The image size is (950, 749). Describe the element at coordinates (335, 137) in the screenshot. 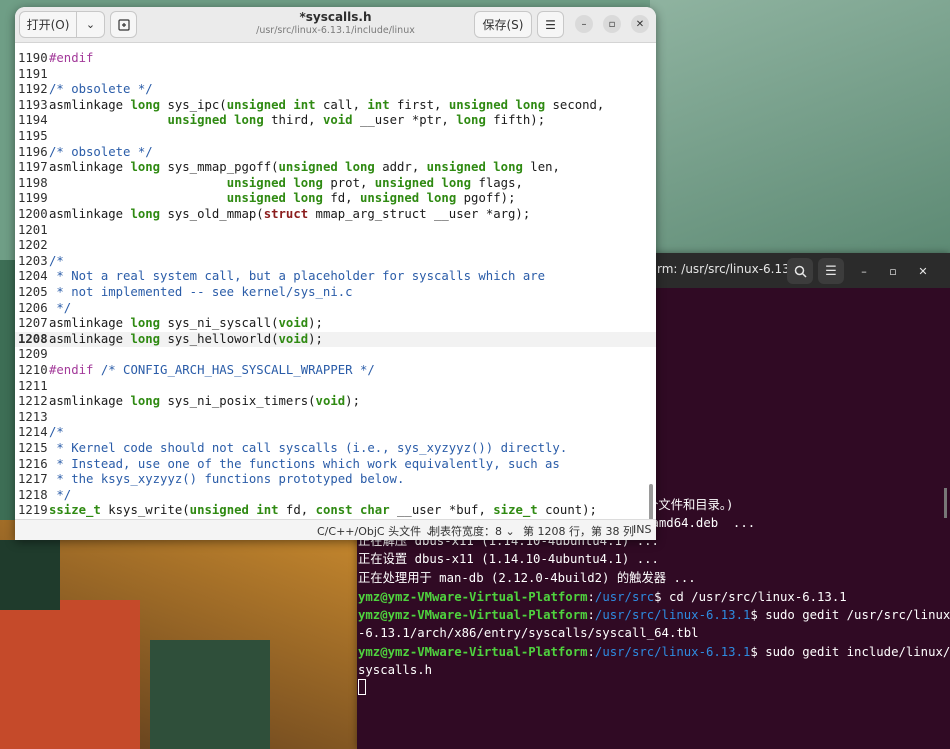

I see `code-line: 1195` at that location.